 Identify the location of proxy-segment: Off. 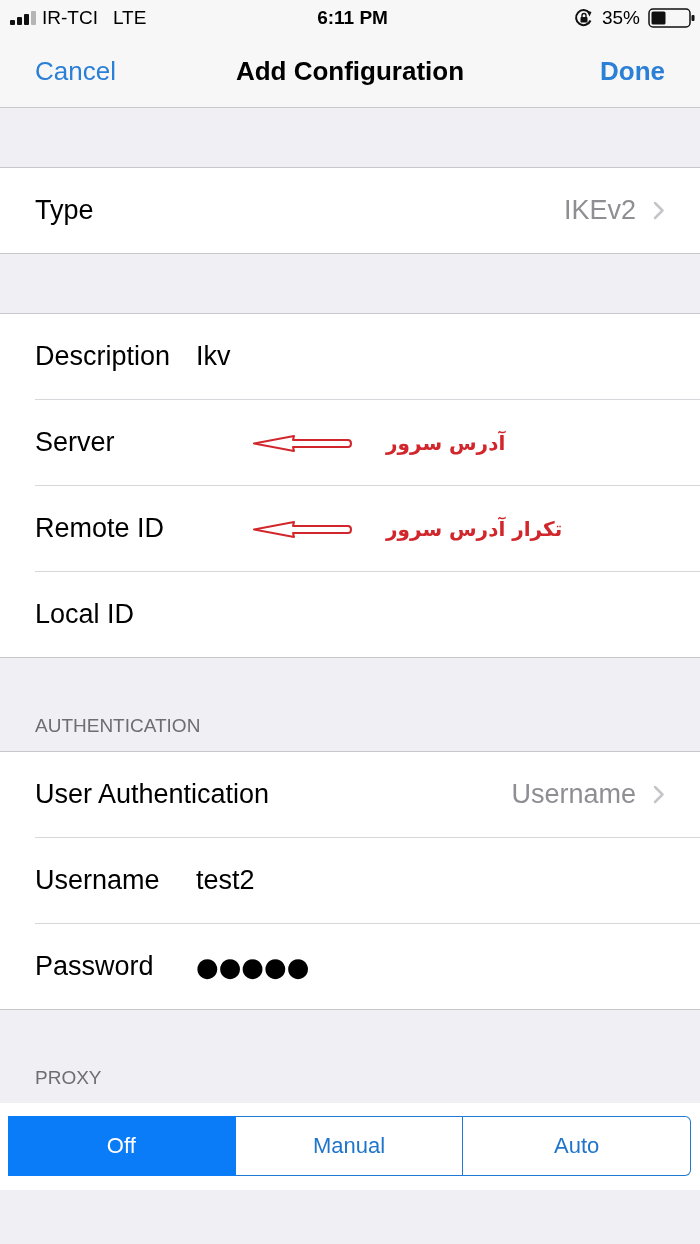
(122, 1146).